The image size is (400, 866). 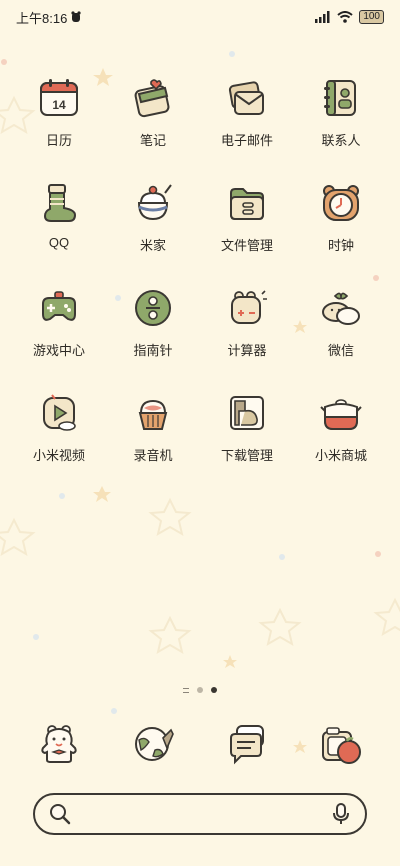 What do you see at coordinates (186, 690) in the screenshot?
I see `page-dot-list` at bounding box center [186, 690].